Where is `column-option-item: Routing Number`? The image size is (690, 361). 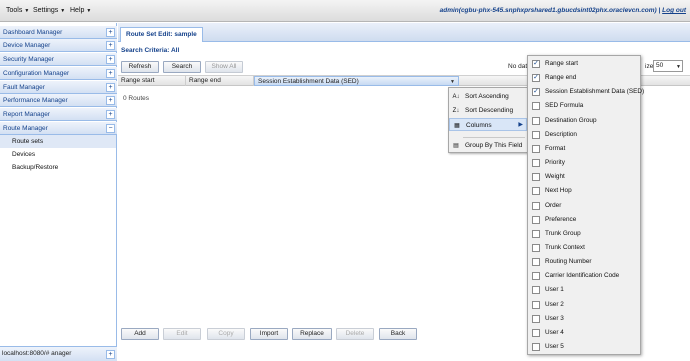 column-option-item: Routing Number is located at coordinates (584, 262).